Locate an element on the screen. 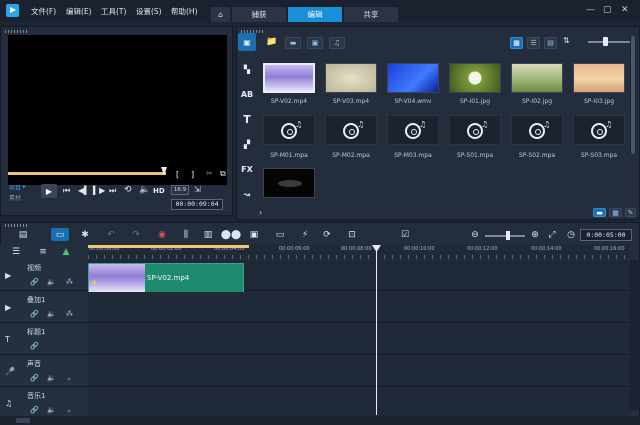 This screenshot has width=640, height=425. thumb-size-slider is located at coordinates (609, 42).